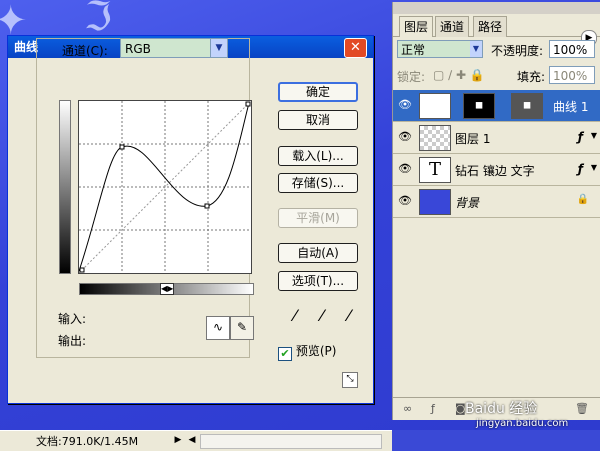  What do you see at coordinates (72, 341) in the screenshot?
I see `output-label: 输出:` at bounding box center [72, 341].